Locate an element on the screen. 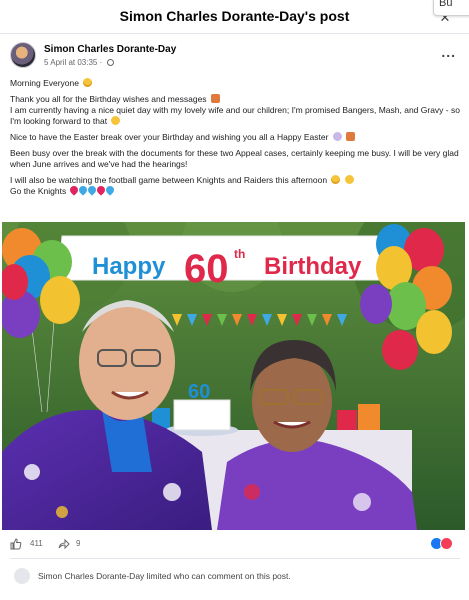  avatar is located at coordinates (23, 55).